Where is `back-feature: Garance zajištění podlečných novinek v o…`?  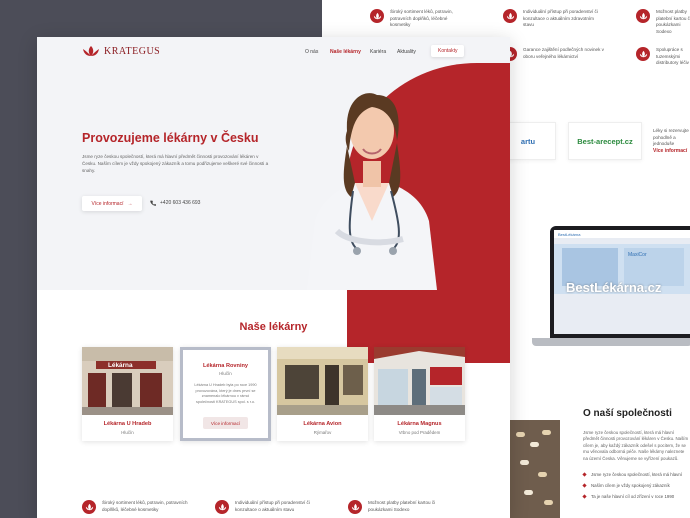 back-feature: Garance zajištění podlečných novinek v o… is located at coordinates (558, 54).